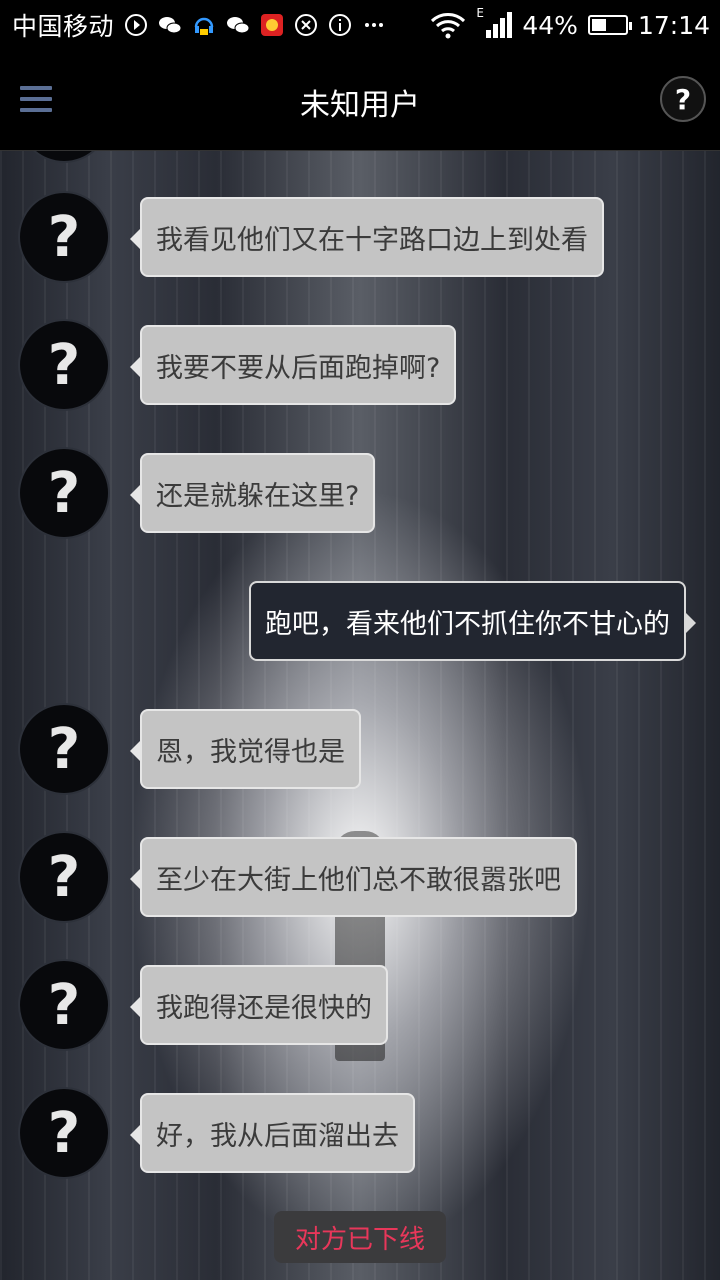 This screenshot has height=1280, width=720. What do you see at coordinates (374, 25) in the screenshot?
I see `more-icon` at bounding box center [374, 25].